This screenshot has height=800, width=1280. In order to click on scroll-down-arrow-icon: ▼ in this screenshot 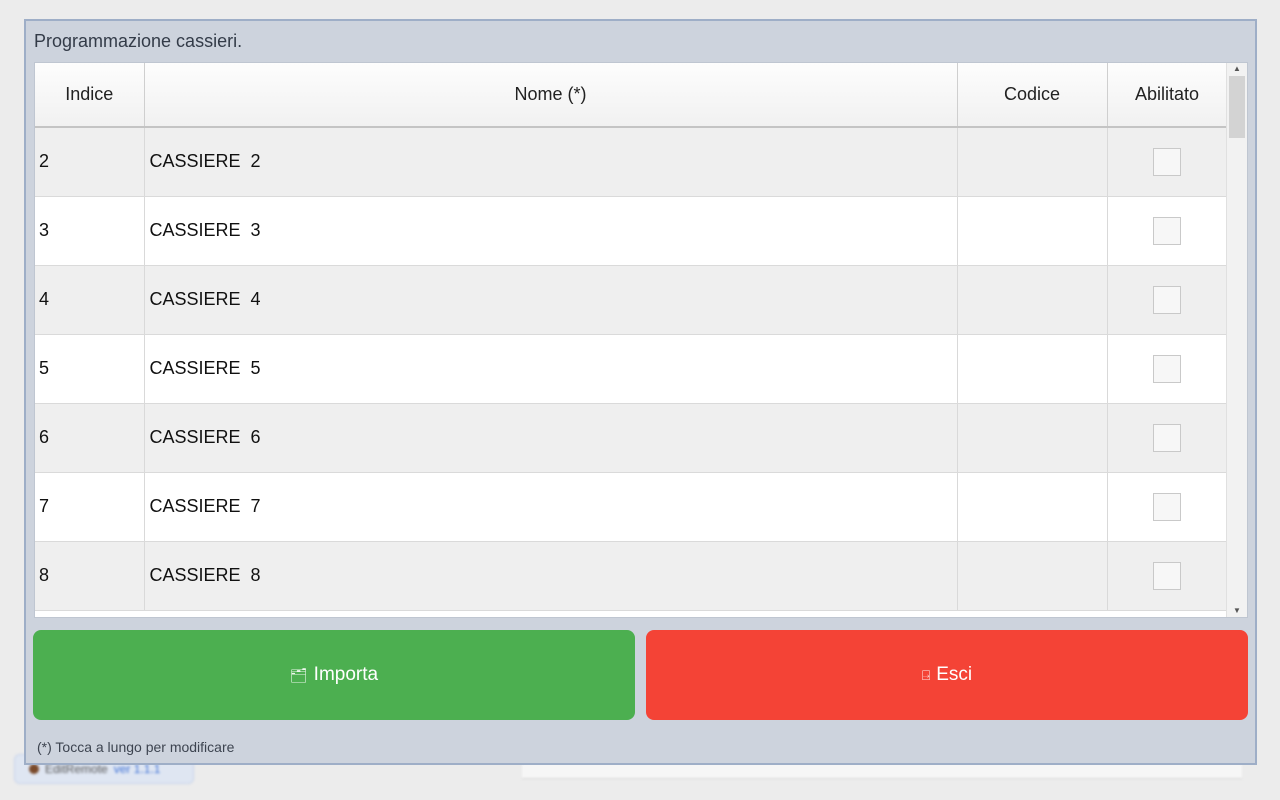, I will do `click(1237, 611)`.